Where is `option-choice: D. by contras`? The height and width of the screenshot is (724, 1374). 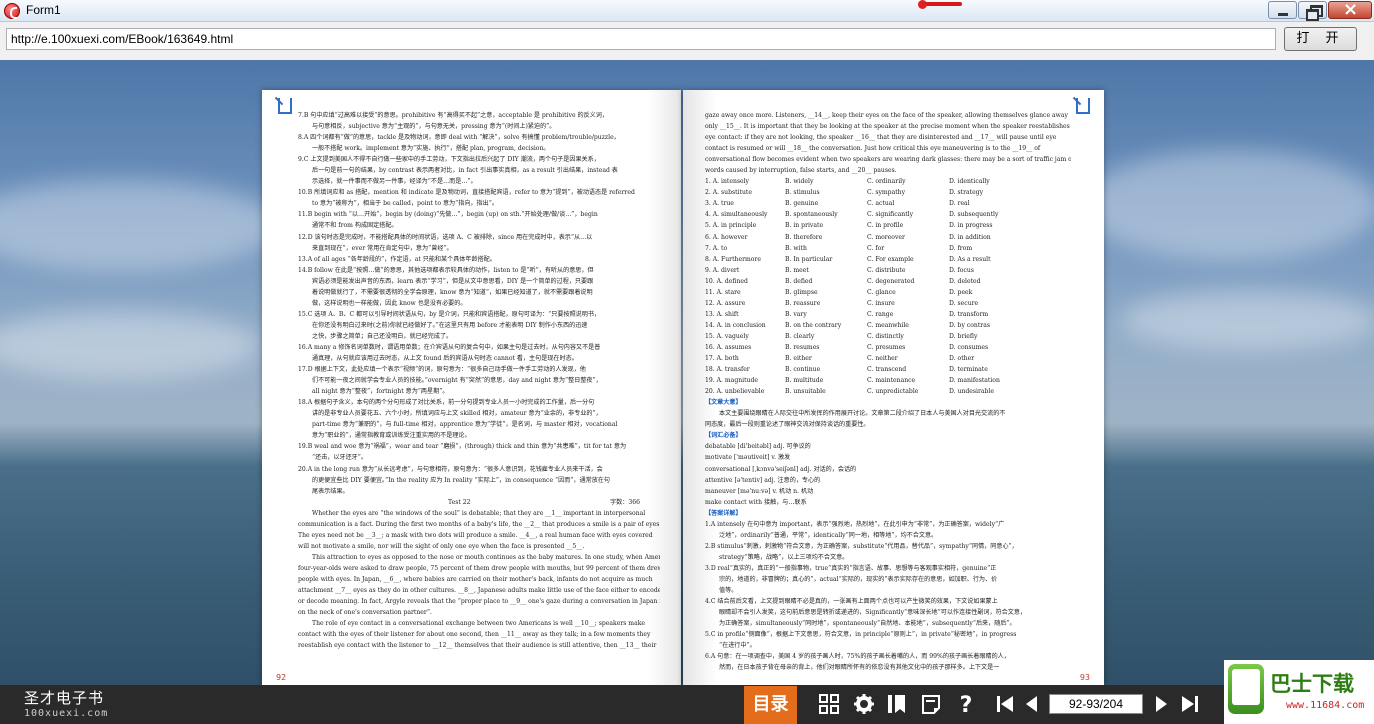 option-choice: D. by contras is located at coordinates (969, 325).